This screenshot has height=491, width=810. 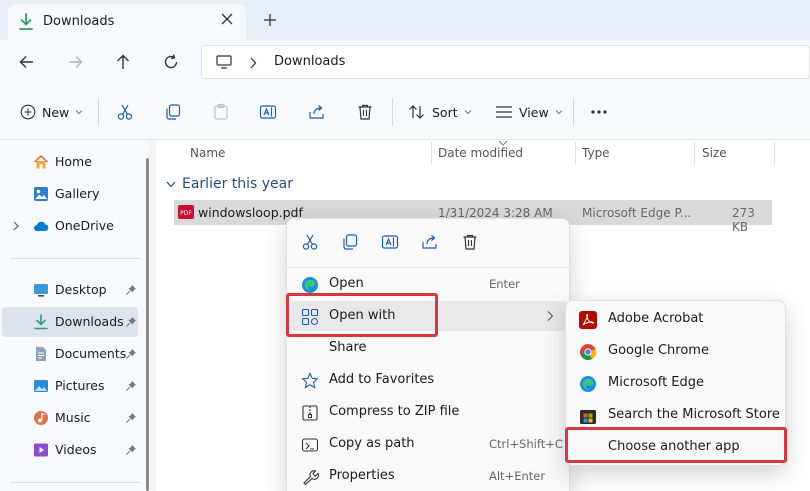 I want to click on menu-item-compress-zip: Compress to ZIP file, so click(x=429, y=412).